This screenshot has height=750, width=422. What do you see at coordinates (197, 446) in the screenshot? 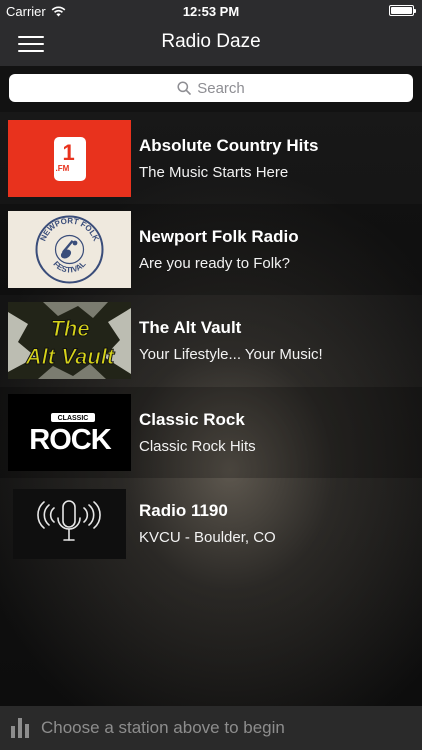
I see `station-description: Classic Rock Hits` at bounding box center [197, 446].